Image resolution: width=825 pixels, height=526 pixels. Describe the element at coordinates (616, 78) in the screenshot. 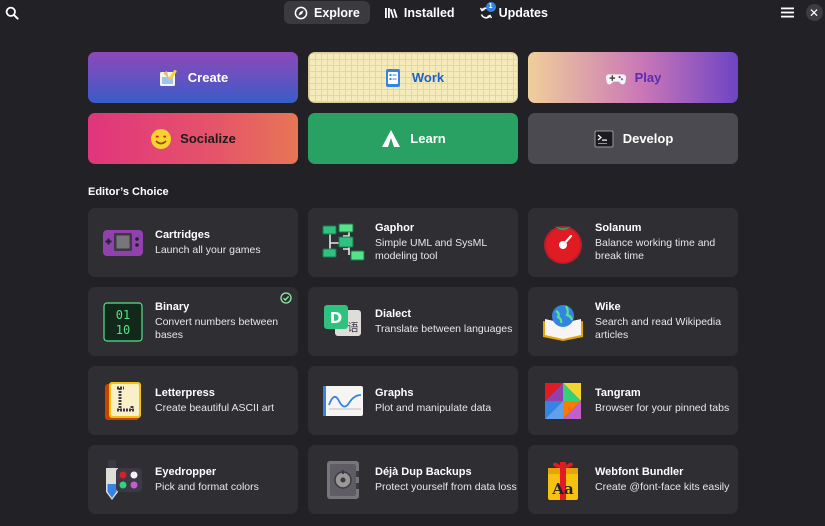

I see `gamepad-icon` at that location.